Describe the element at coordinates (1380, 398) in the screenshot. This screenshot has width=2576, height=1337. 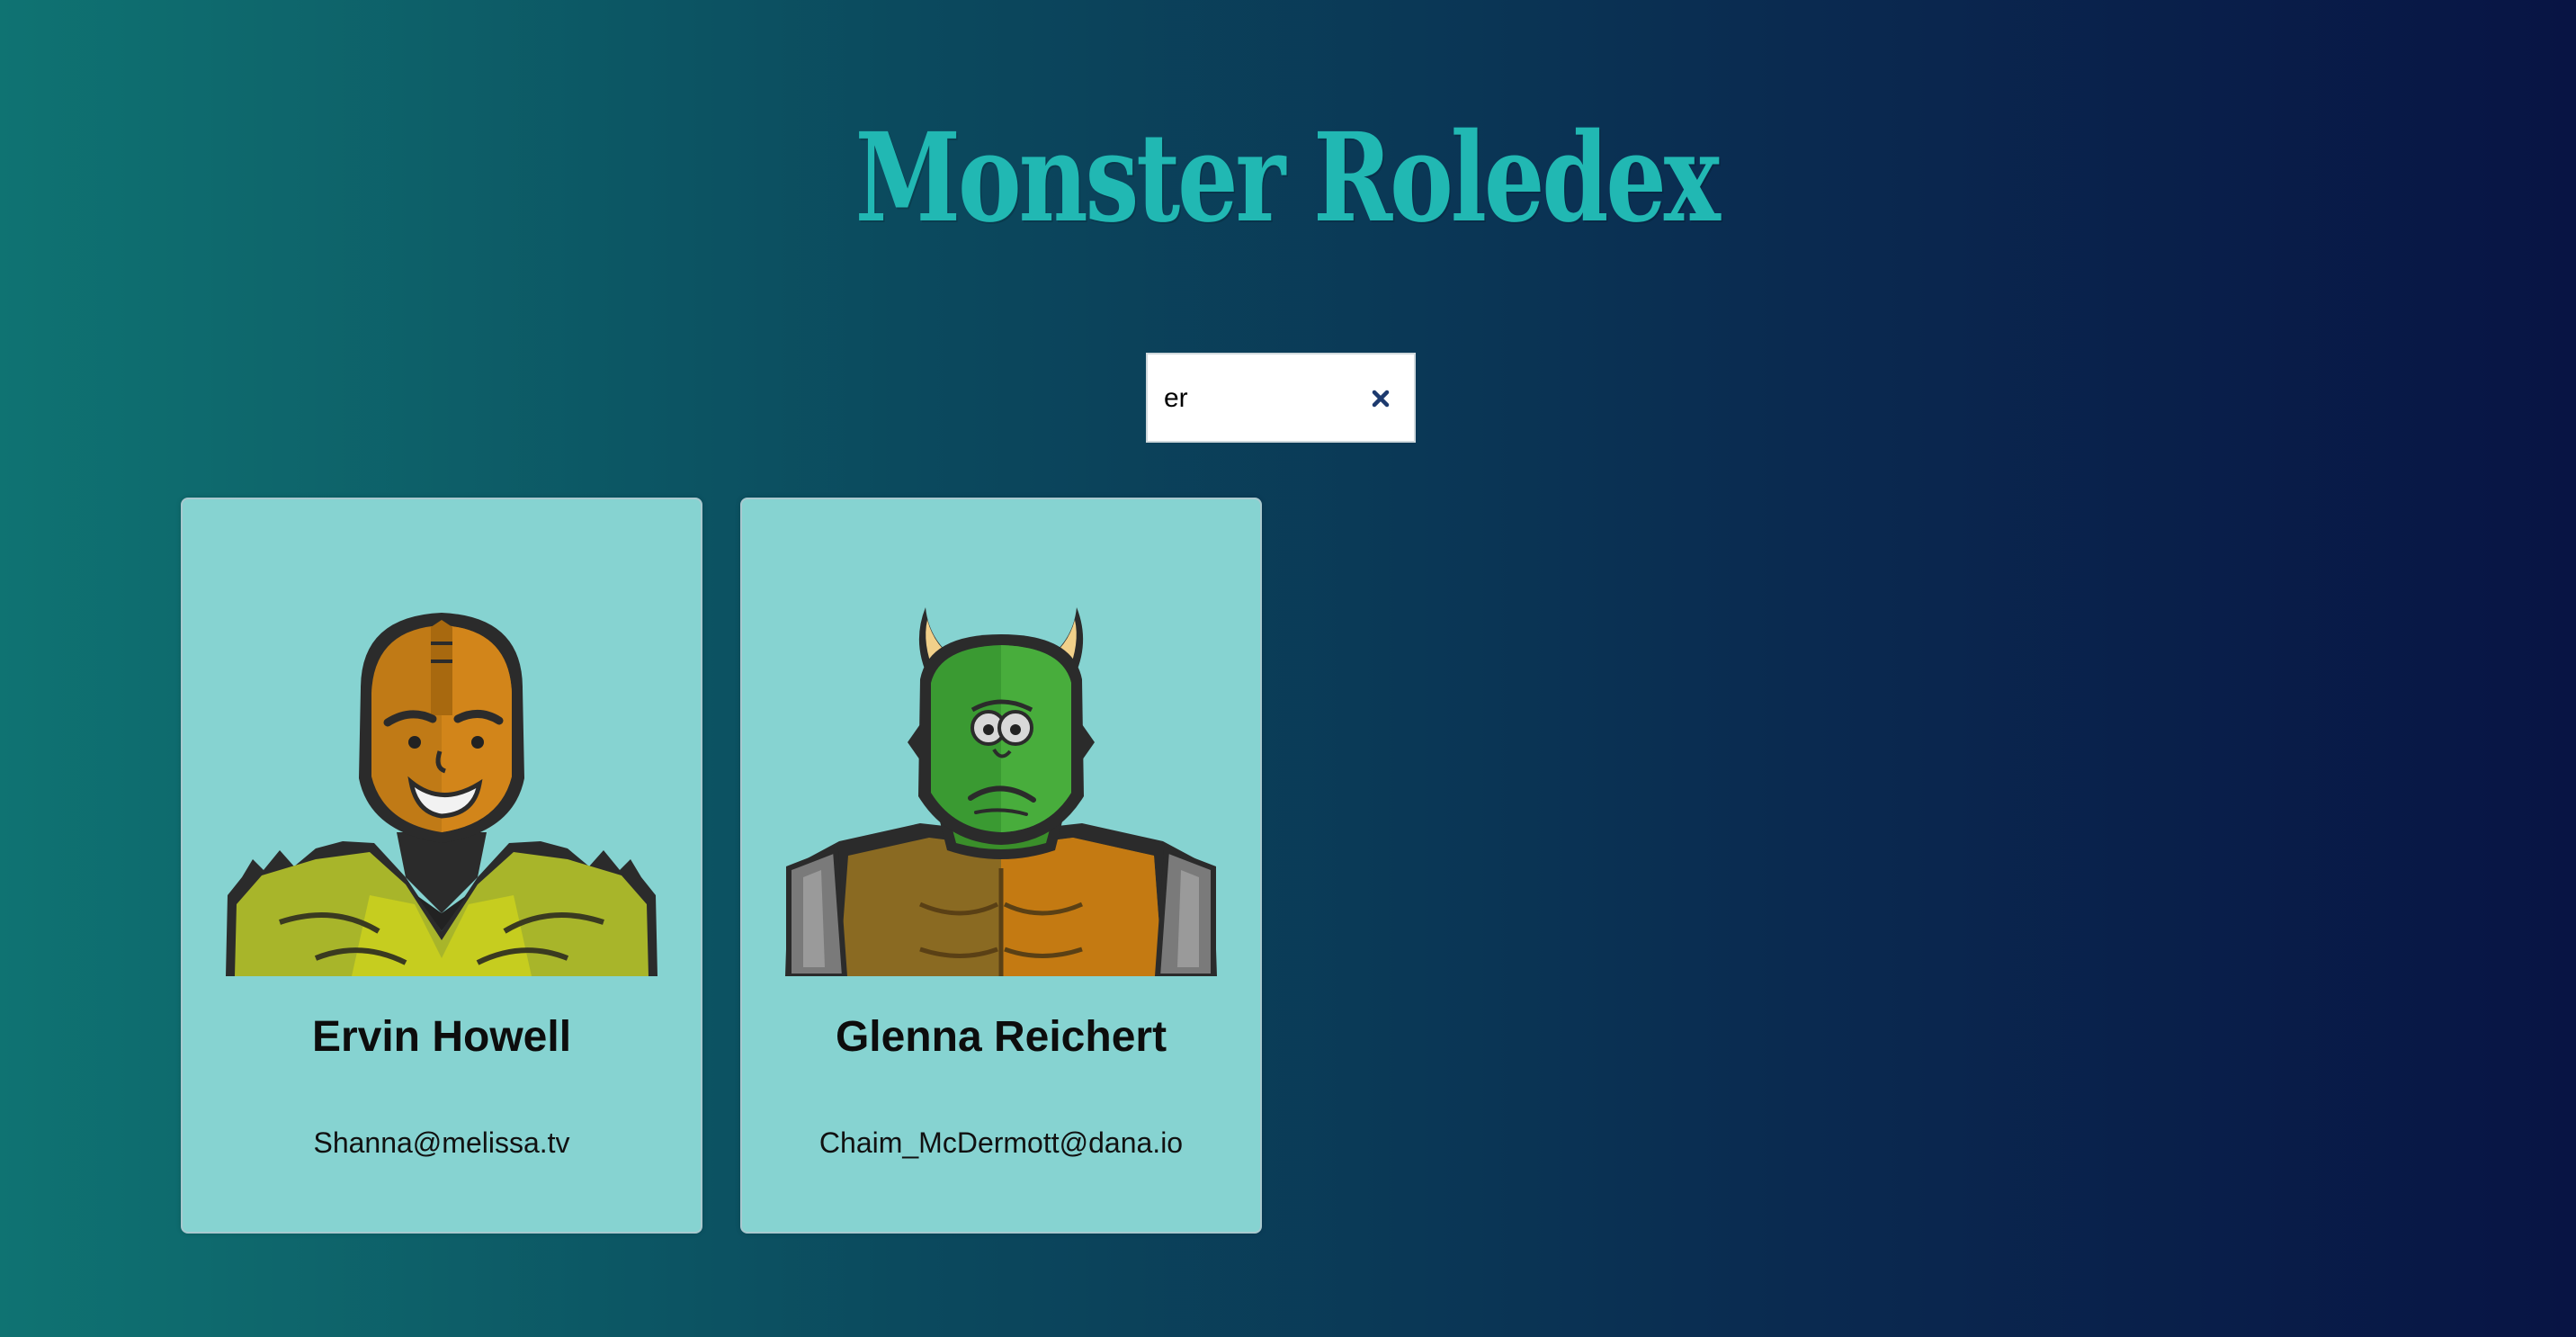
I see `close-icon` at that location.